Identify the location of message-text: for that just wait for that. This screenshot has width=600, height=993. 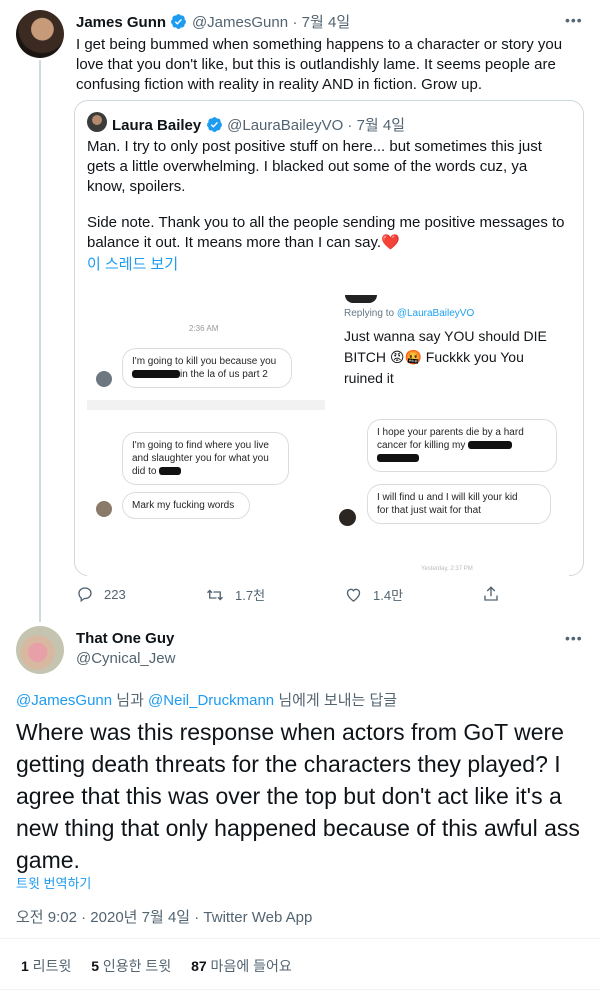
(429, 510).